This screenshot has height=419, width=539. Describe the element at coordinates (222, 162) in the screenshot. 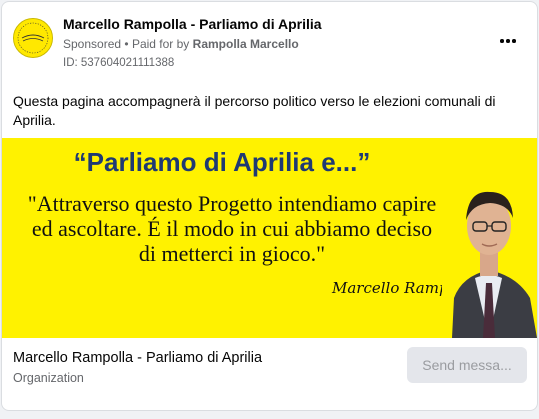

I see `creative-title: “Parliamo di Aprilia e...”` at that location.